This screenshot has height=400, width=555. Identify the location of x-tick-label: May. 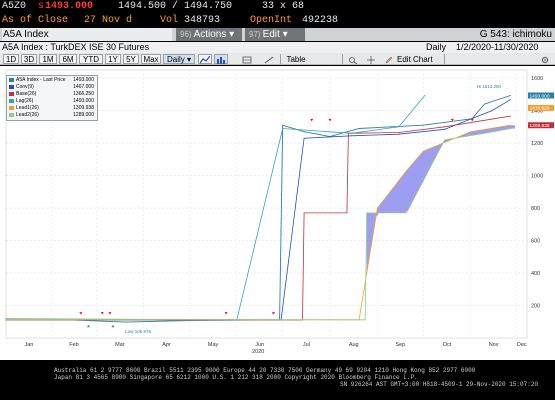
(213, 345).